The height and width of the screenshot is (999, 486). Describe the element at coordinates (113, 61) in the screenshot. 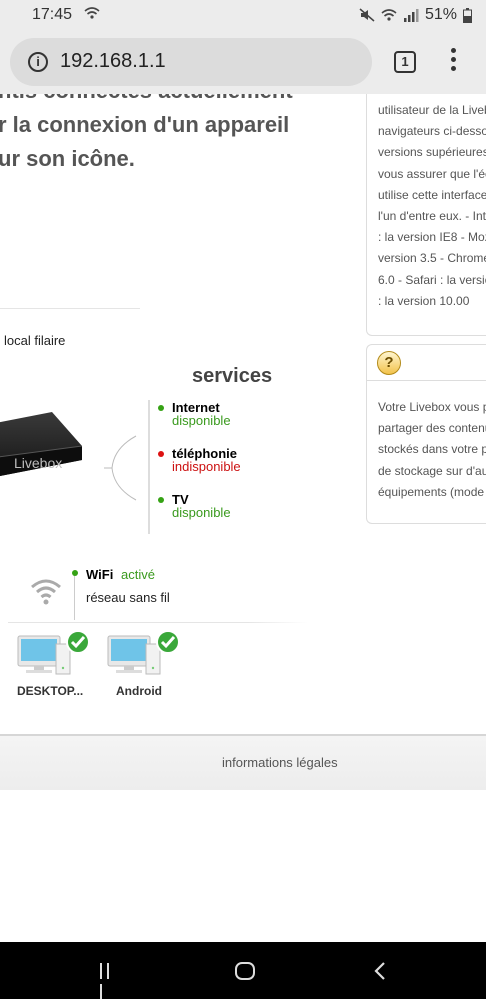

I see `url-text: 192.168.1.1` at that location.